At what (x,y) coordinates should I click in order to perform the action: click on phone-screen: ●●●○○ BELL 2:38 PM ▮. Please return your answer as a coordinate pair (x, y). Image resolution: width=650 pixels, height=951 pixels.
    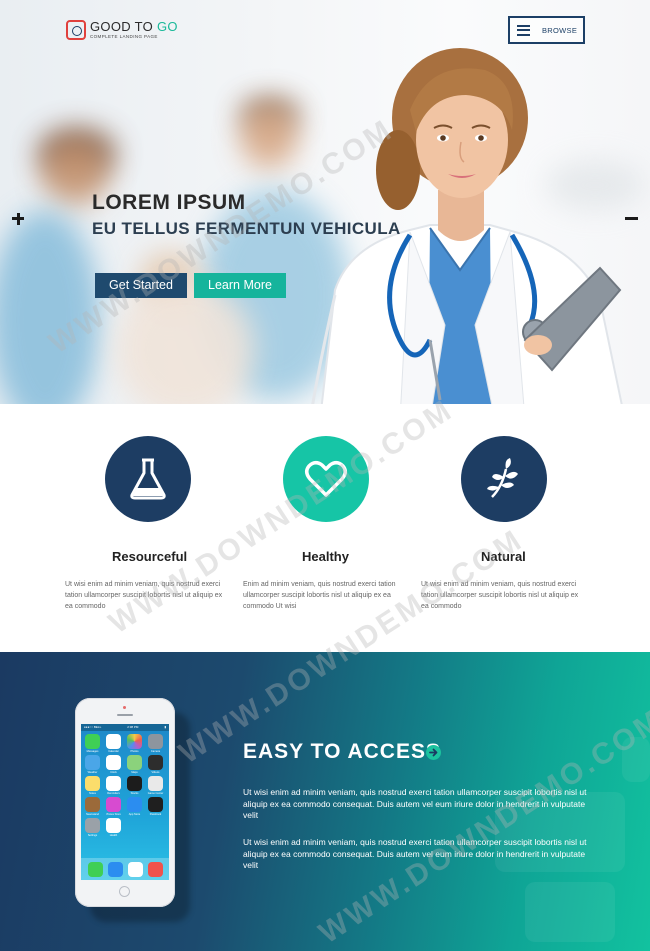
    Looking at the image, I should click on (125, 802).